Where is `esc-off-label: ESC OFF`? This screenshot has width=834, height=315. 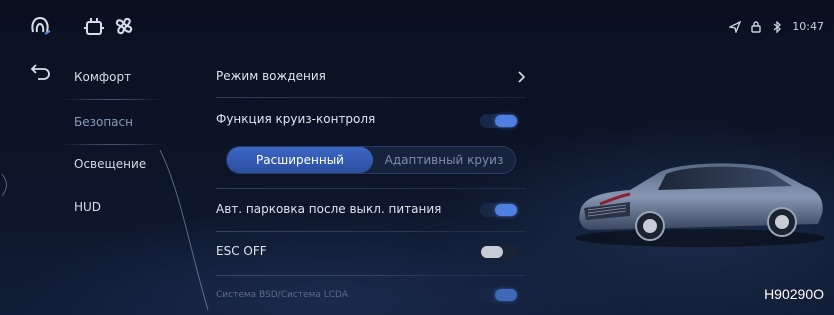
esc-off-label: ESC OFF is located at coordinates (241, 251).